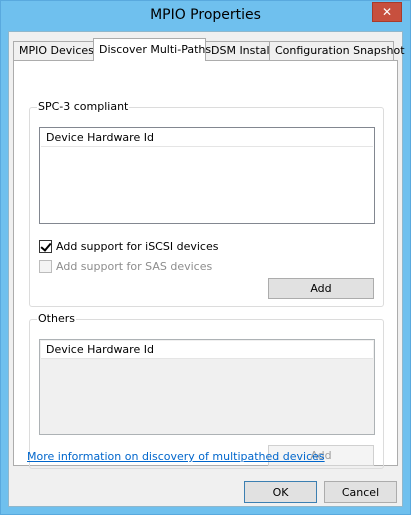  What do you see at coordinates (56, 318) in the screenshot?
I see `others-group-label: Others` at bounding box center [56, 318].